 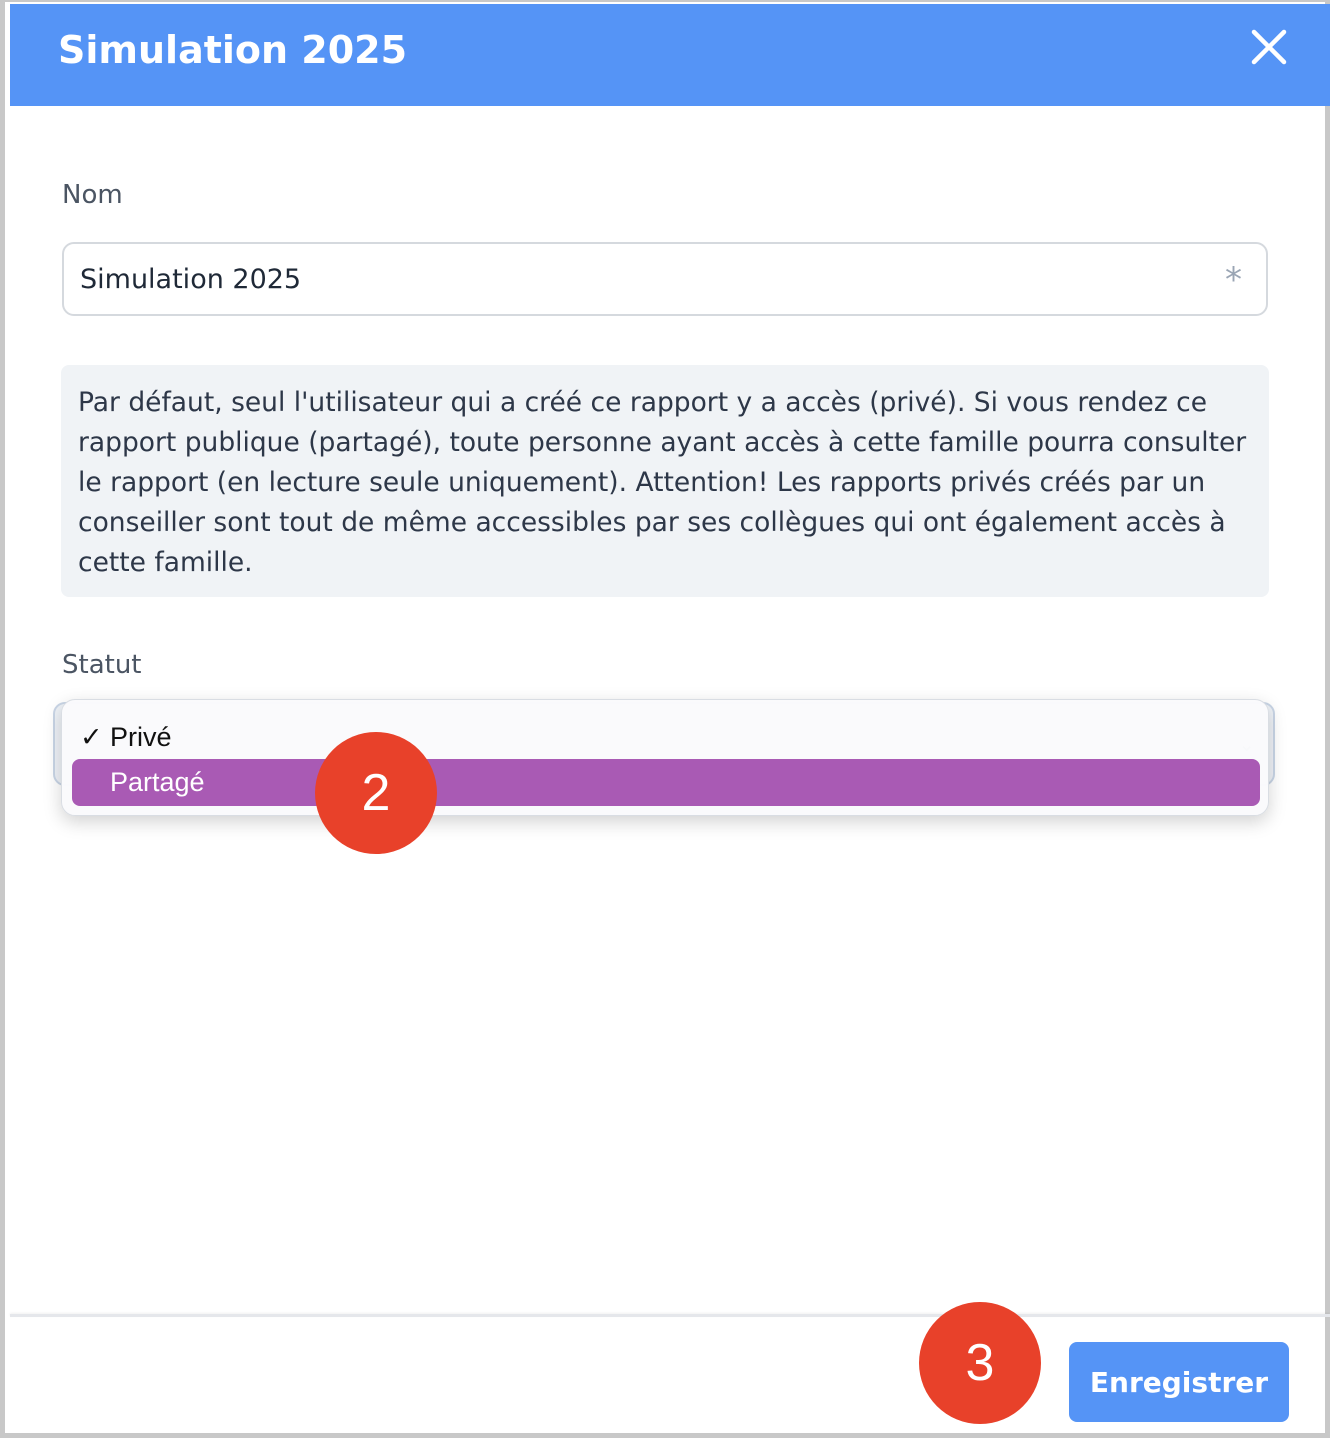 What do you see at coordinates (102, 665) in the screenshot?
I see `status-label: Statut` at bounding box center [102, 665].